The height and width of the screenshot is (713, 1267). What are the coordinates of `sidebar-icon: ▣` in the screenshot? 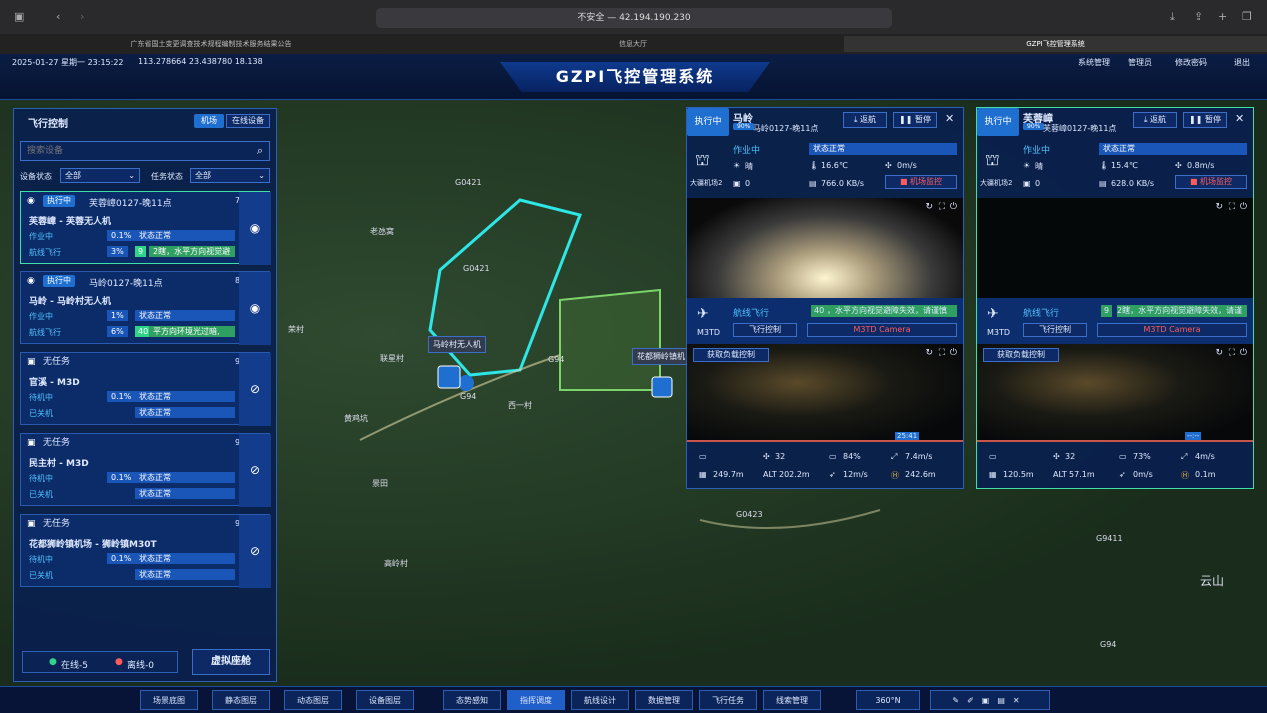 It's located at (19, 16).